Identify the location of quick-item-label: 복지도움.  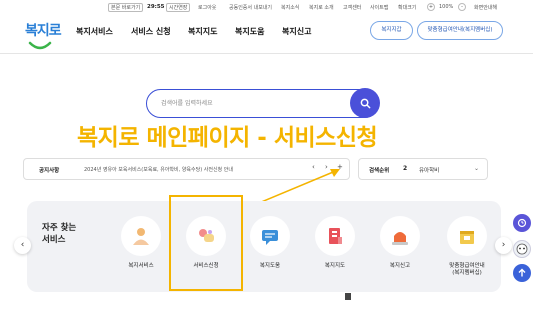
(270, 266).